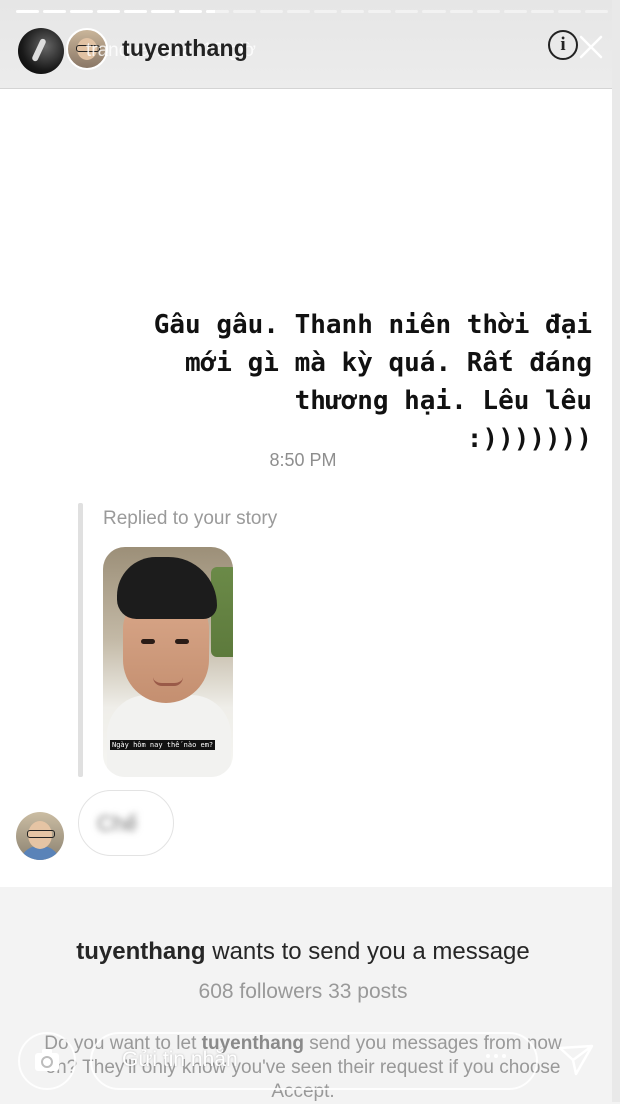 This screenshot has width=620, height=1104. What do you see at coordinates (180, 1059) in the screenshot?
I see `message-input-placeholder: Gửi tin nhắn` at bounding box center [180, 1059].